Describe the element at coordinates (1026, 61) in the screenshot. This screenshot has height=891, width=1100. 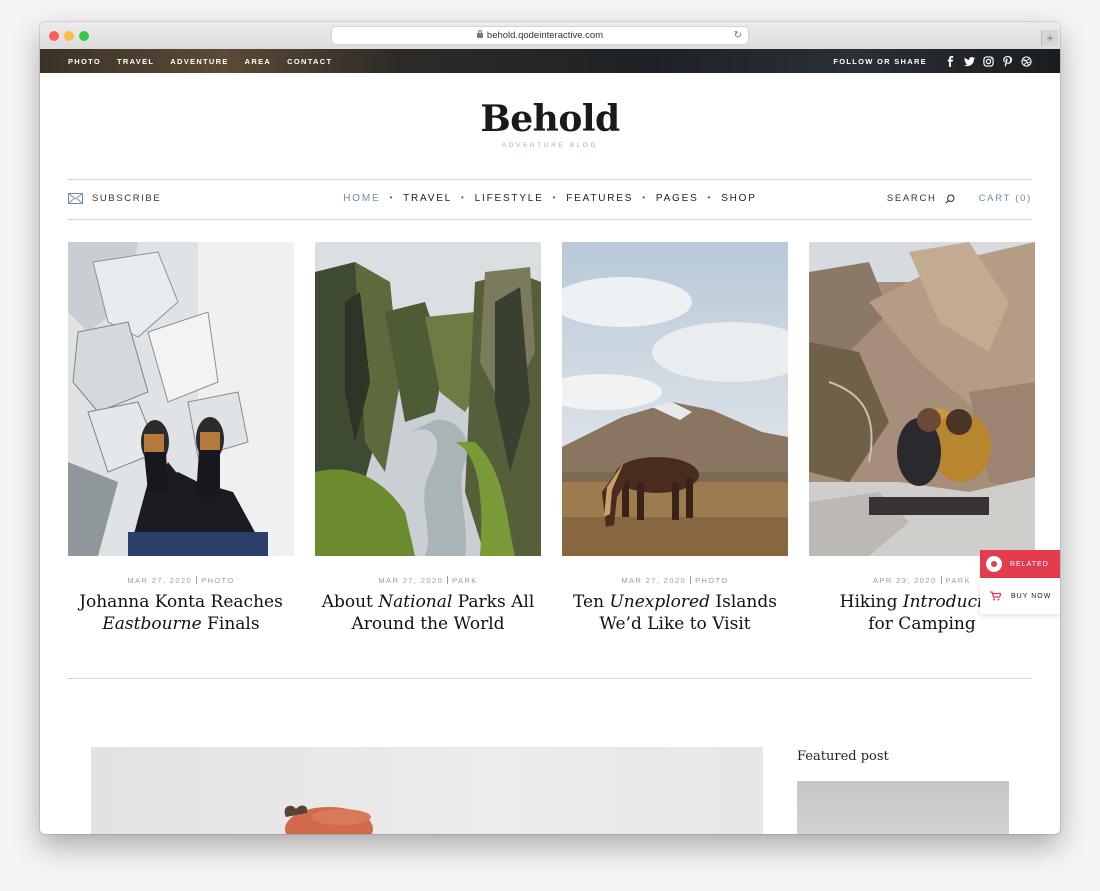
I see `dribbble-icon` at that location.